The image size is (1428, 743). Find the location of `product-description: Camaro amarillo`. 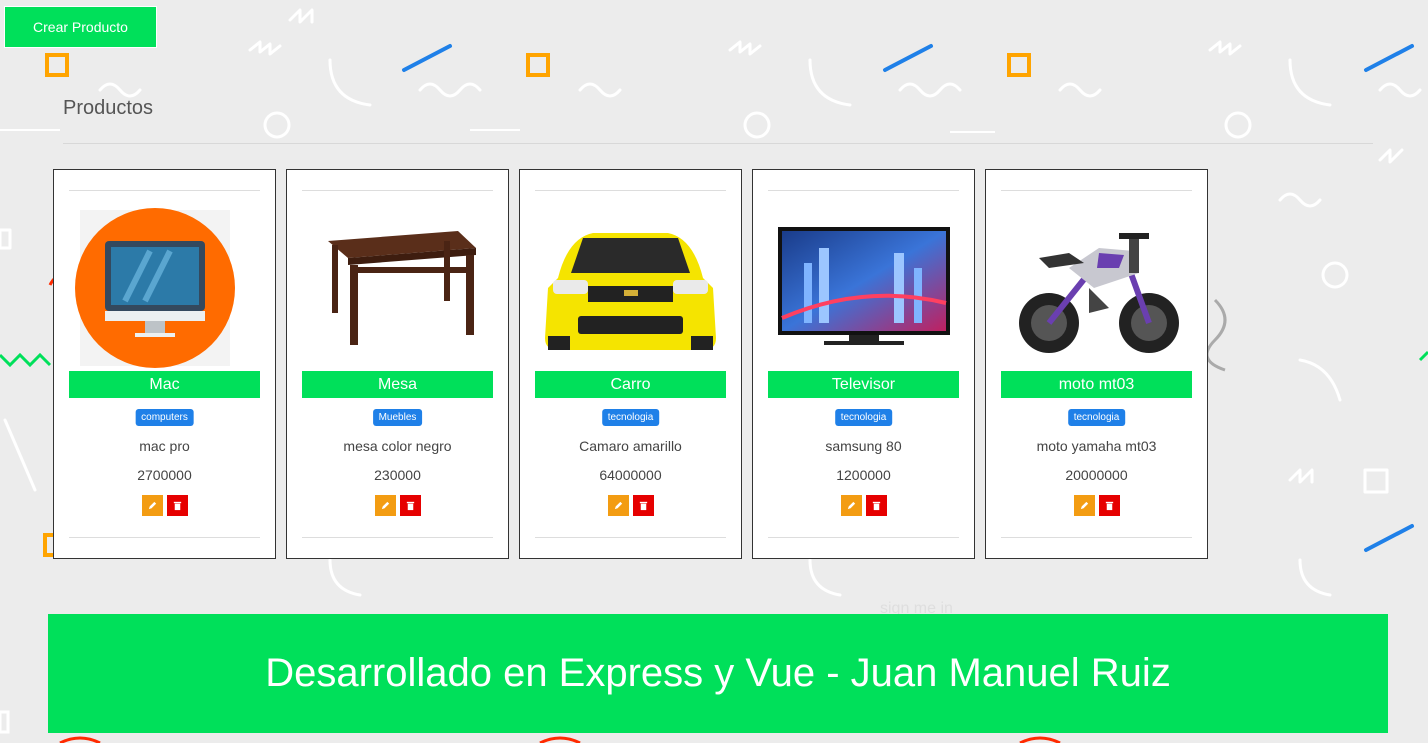

product-description: Camaro amarillo is located at coordinates (630, 446).